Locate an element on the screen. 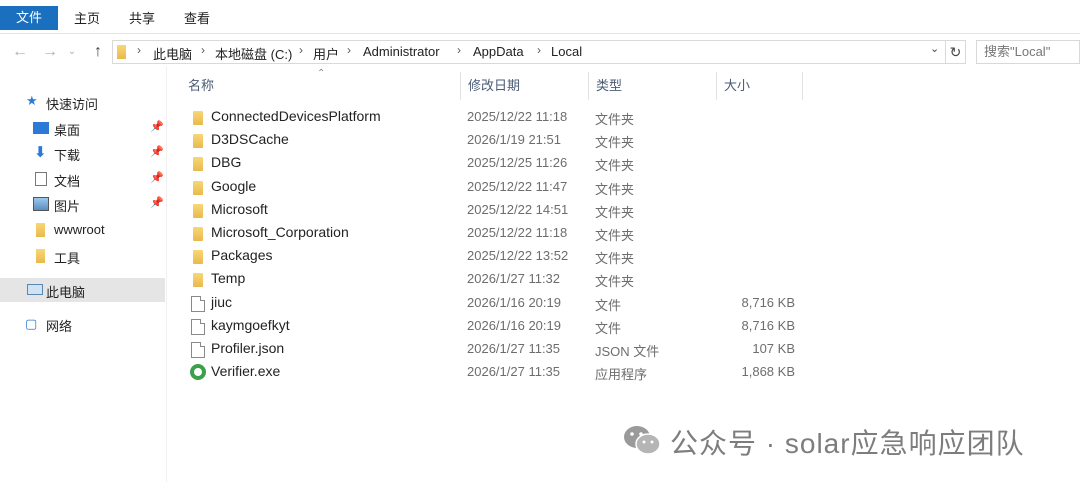 This screenshot has width=1080, height=482. file-row: Microsoft 2025/12/22 14:51 文件夹 is located at coordinates (630, 210).